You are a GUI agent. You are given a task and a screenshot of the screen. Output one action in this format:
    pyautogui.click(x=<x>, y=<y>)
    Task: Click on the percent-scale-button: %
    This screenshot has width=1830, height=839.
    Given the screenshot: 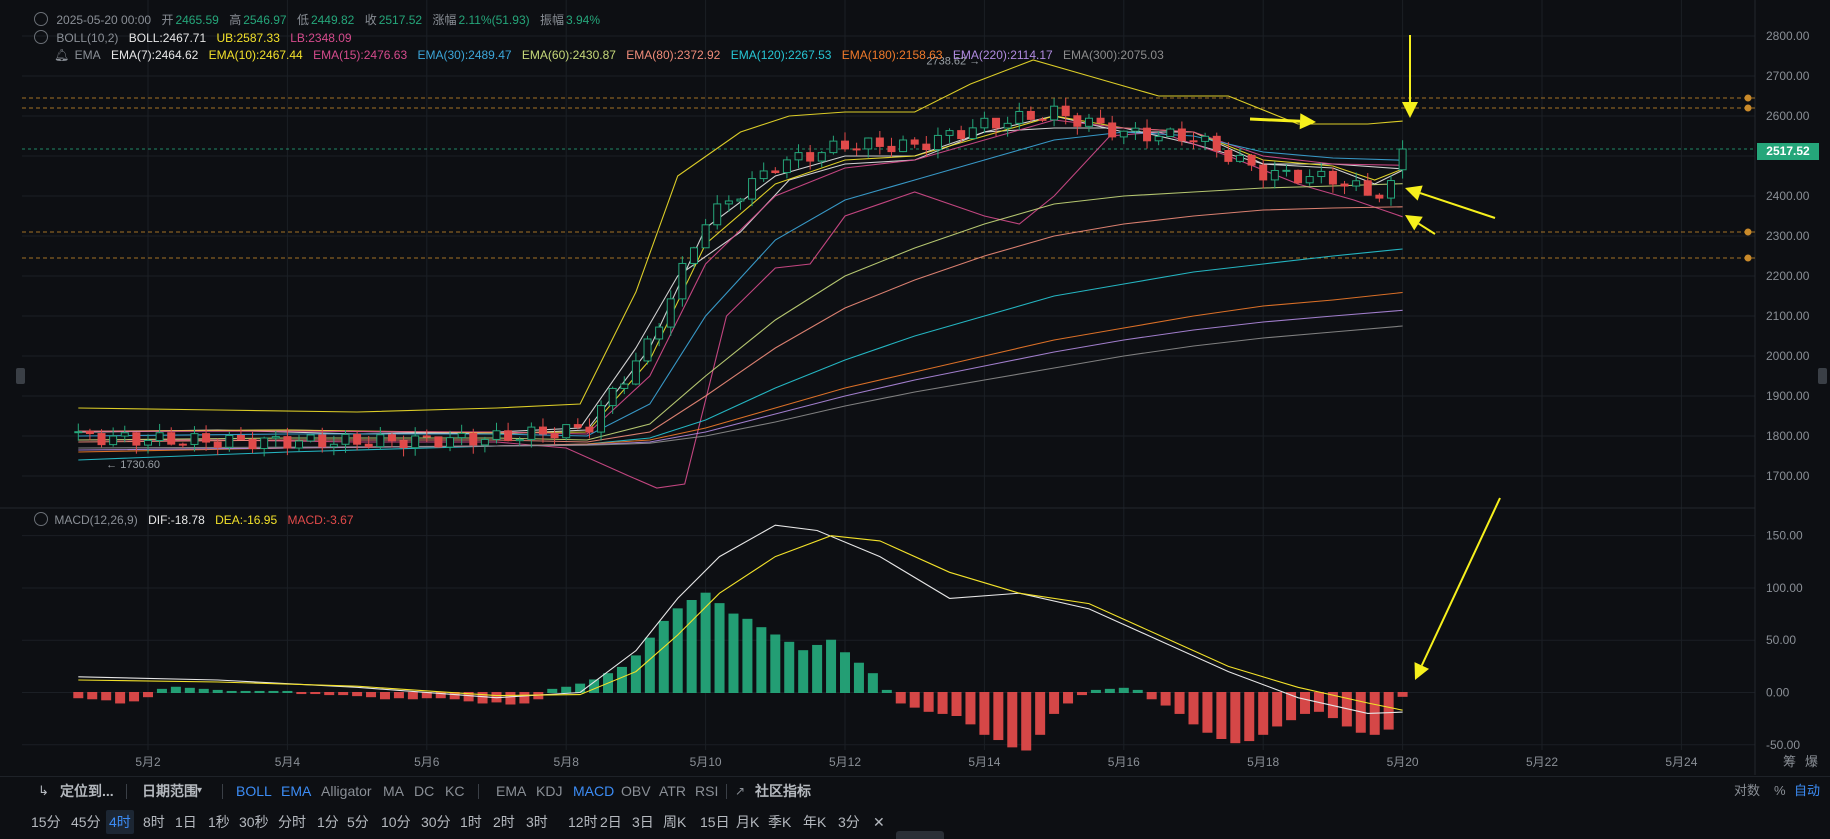 What is the action you would take?
    pyautogui.click(x=1780, y=791)
    